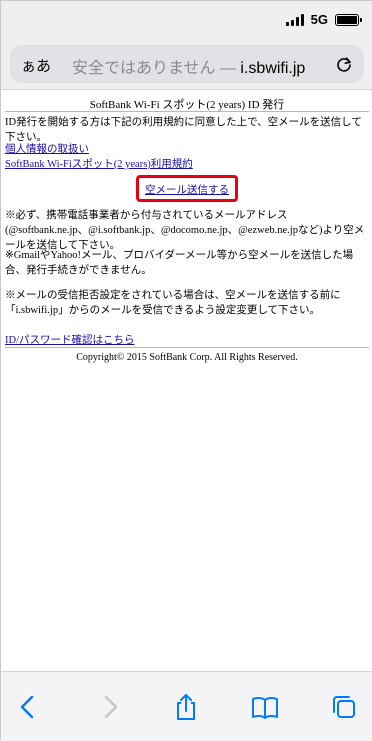 This screenshot has height=741, width=372. What do you see at coordinates (47, 148) in the screenshot?
I see `privacy-link: 個人情報の取扱い` at bounding box center [47, 148].